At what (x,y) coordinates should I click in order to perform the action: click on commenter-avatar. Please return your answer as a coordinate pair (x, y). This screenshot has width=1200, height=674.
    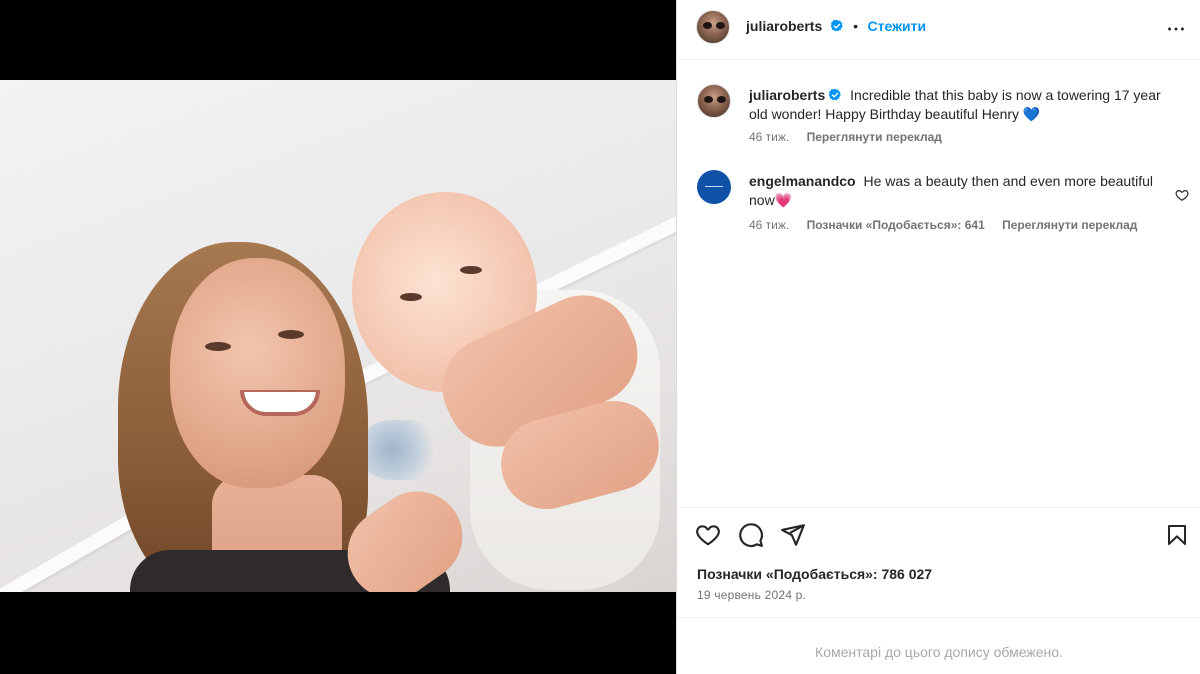
    Looking at the image, I should click on (714, 187).